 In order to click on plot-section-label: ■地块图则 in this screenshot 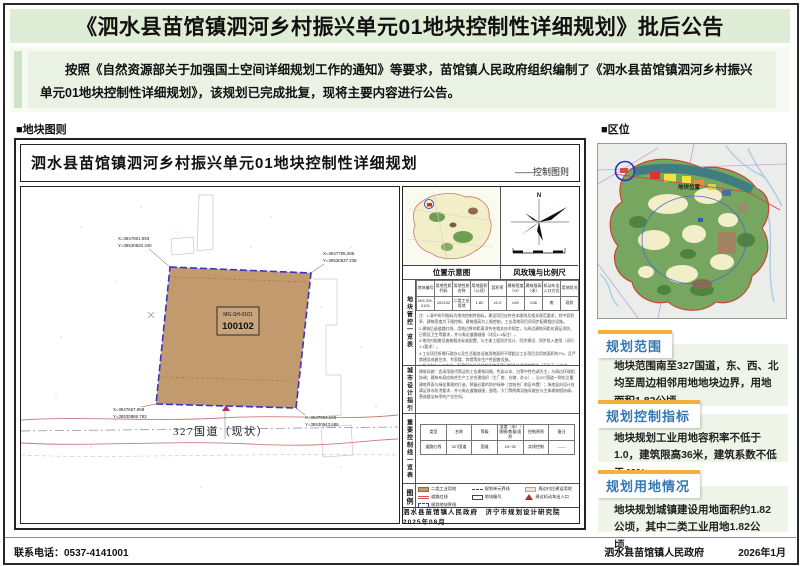, I will do `click(41, 130)`.